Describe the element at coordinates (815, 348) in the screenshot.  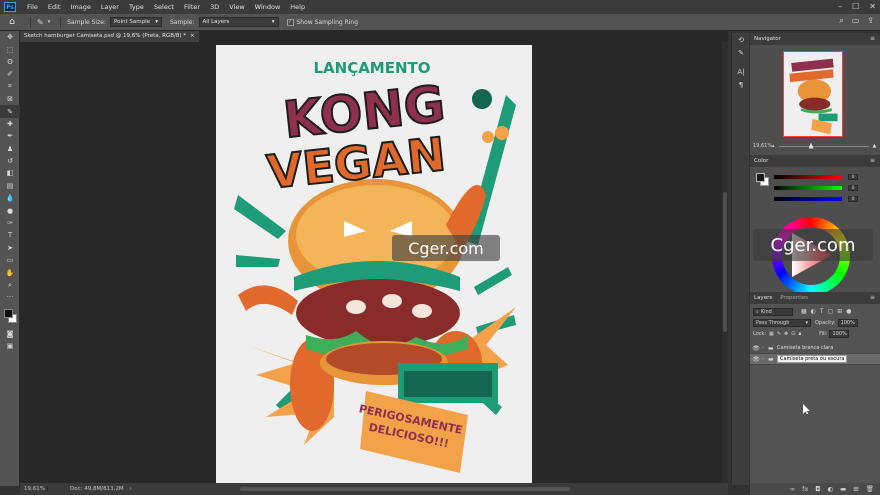
I see `layer-row: 👁︎ › ▬ Camiseta branca clara` at that location.